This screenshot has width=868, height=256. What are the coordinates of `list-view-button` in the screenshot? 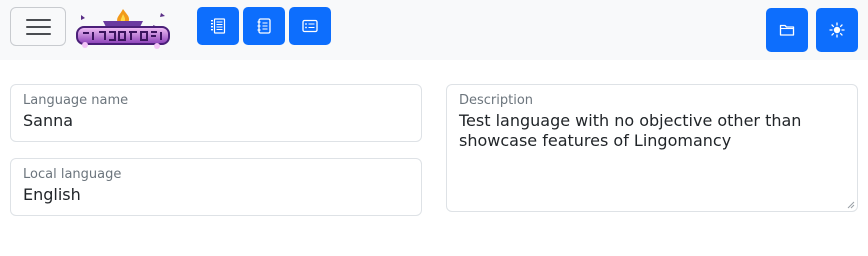 It's located at (218, 26).